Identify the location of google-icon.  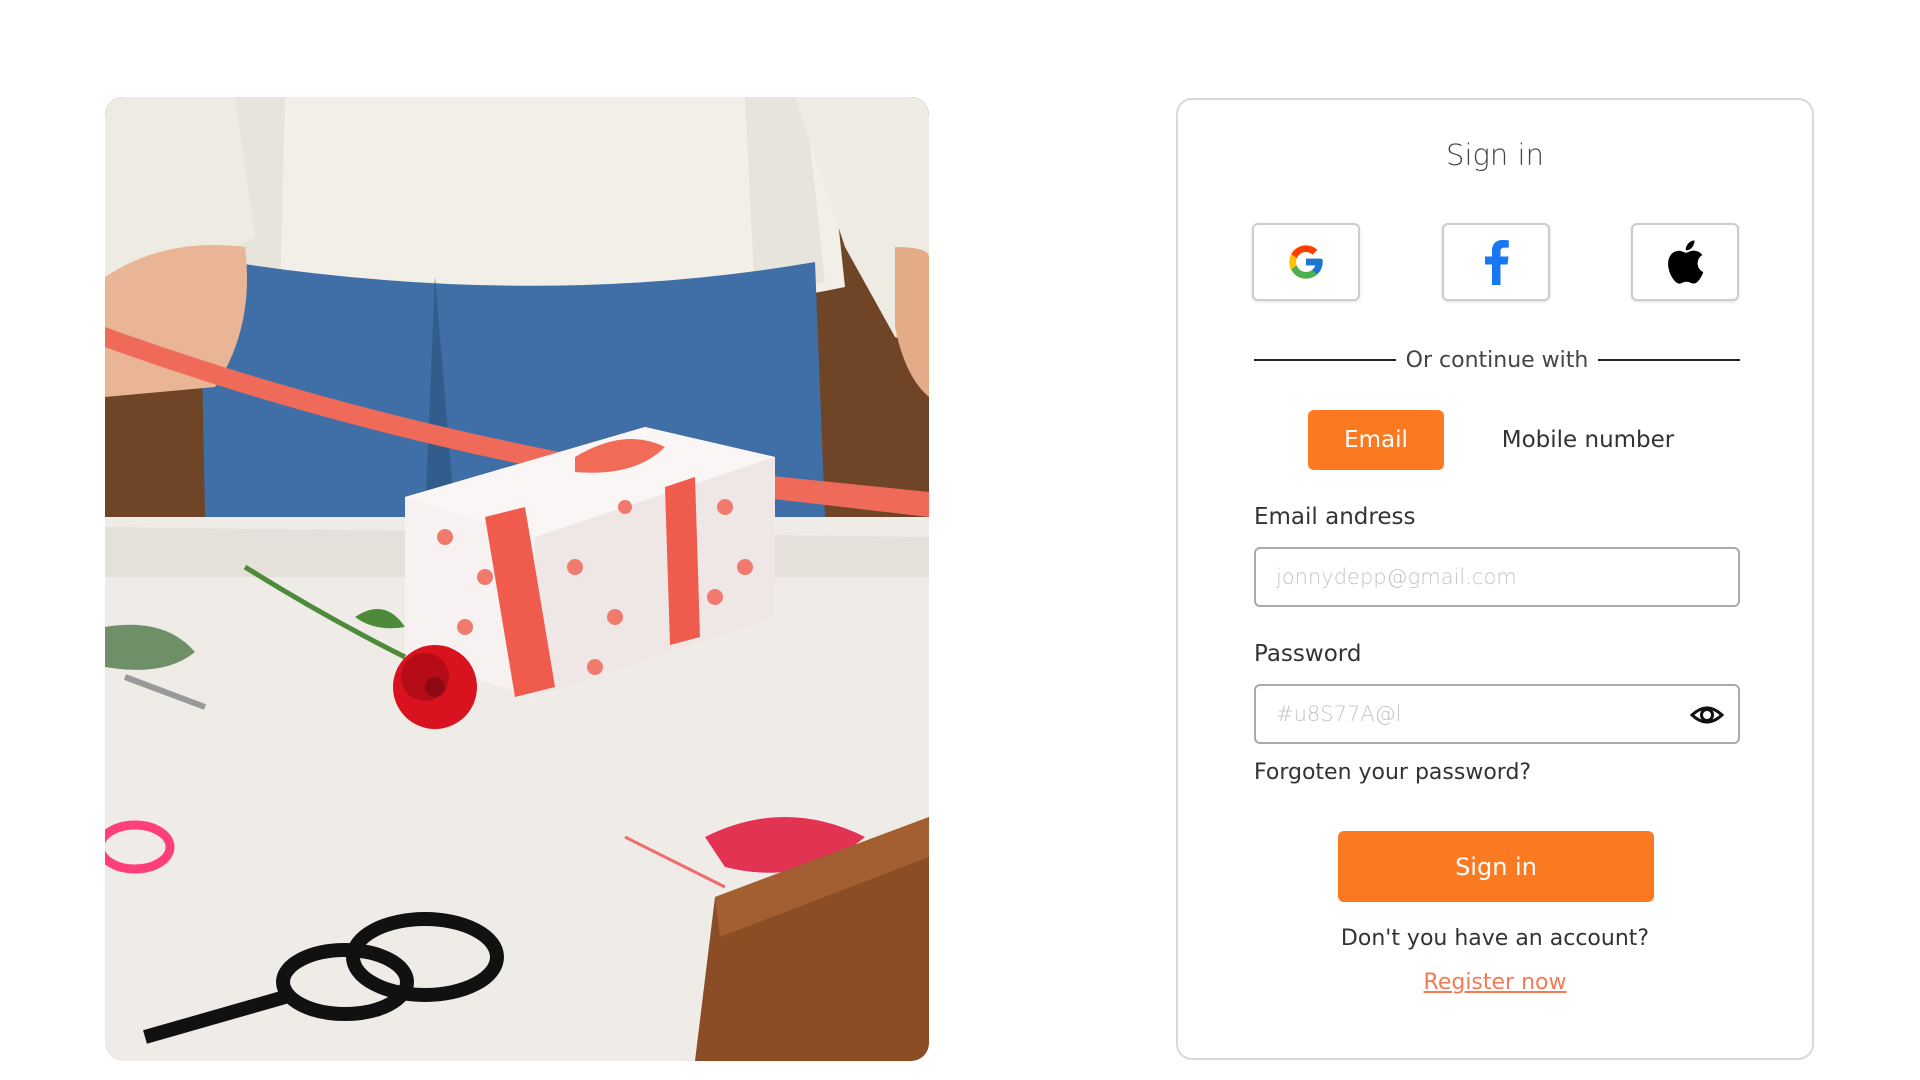
(1306, 262).